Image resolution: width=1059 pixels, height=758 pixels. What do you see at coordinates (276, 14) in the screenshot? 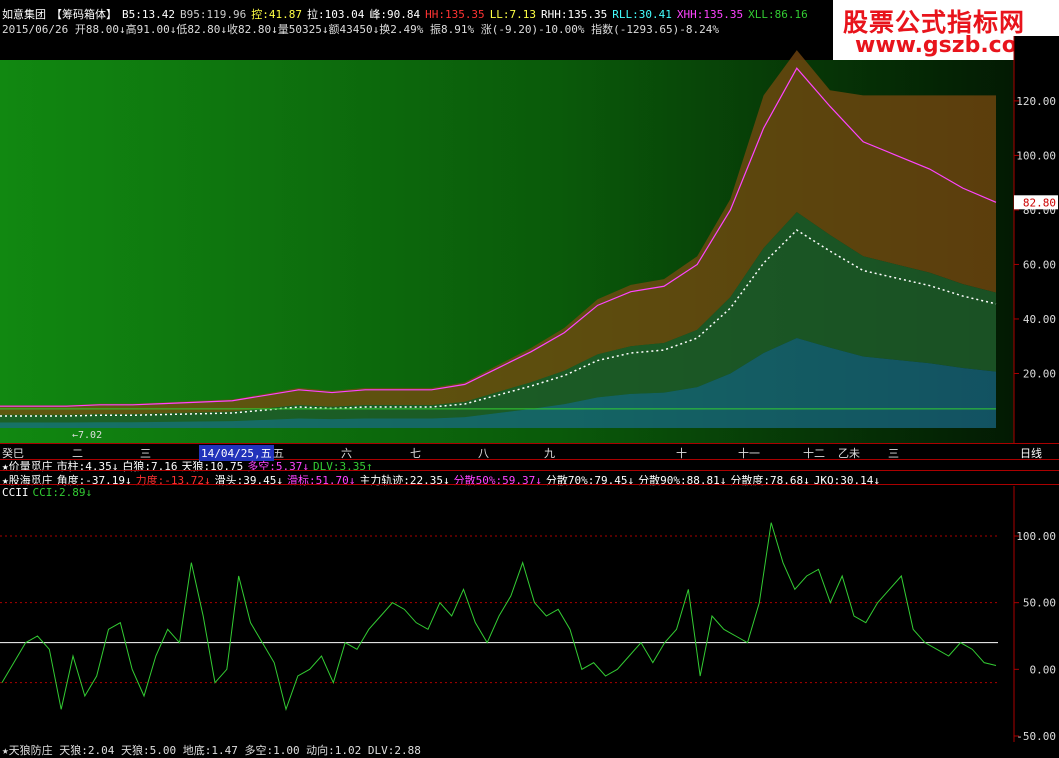
I see `header-value: 控:41.87` at bounding box center [276, 14].